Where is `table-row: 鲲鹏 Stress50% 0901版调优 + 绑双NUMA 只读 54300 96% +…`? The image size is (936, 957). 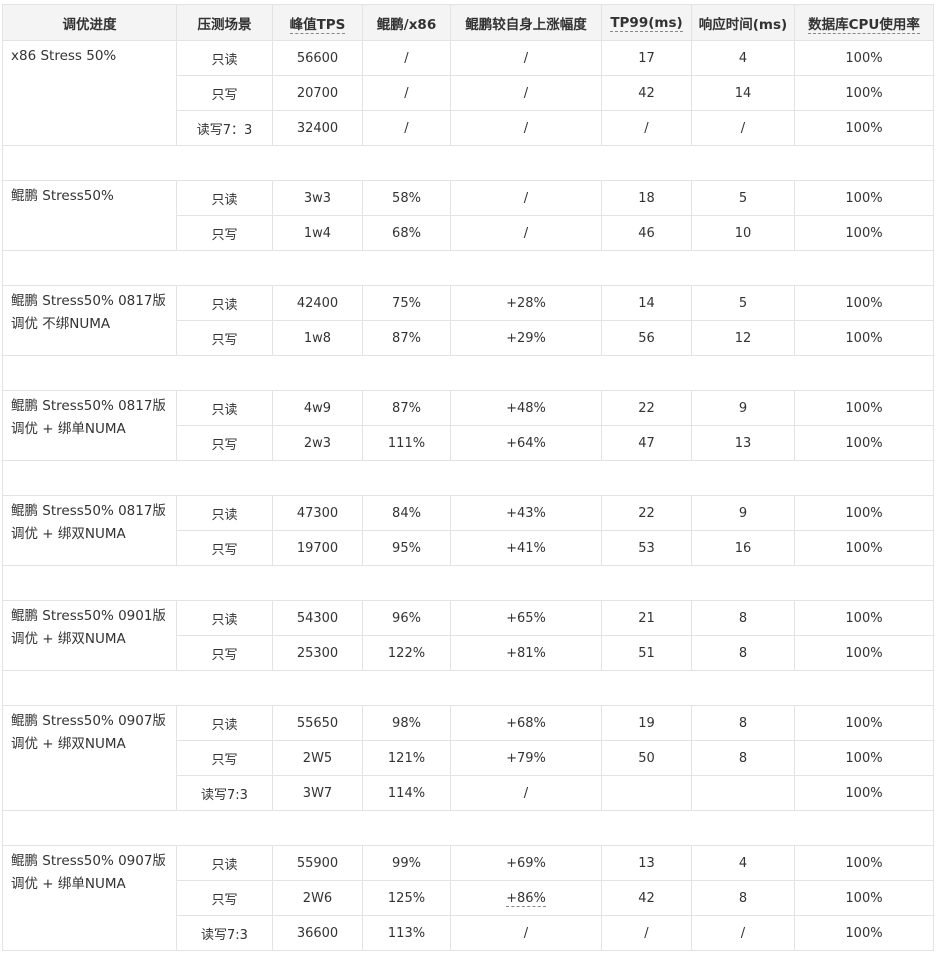
table-row: 鲲鹏 Stress50% 0901版调优 + 绑双NUMA 只读 54300 96% +… is located at coordinates (468, 635).